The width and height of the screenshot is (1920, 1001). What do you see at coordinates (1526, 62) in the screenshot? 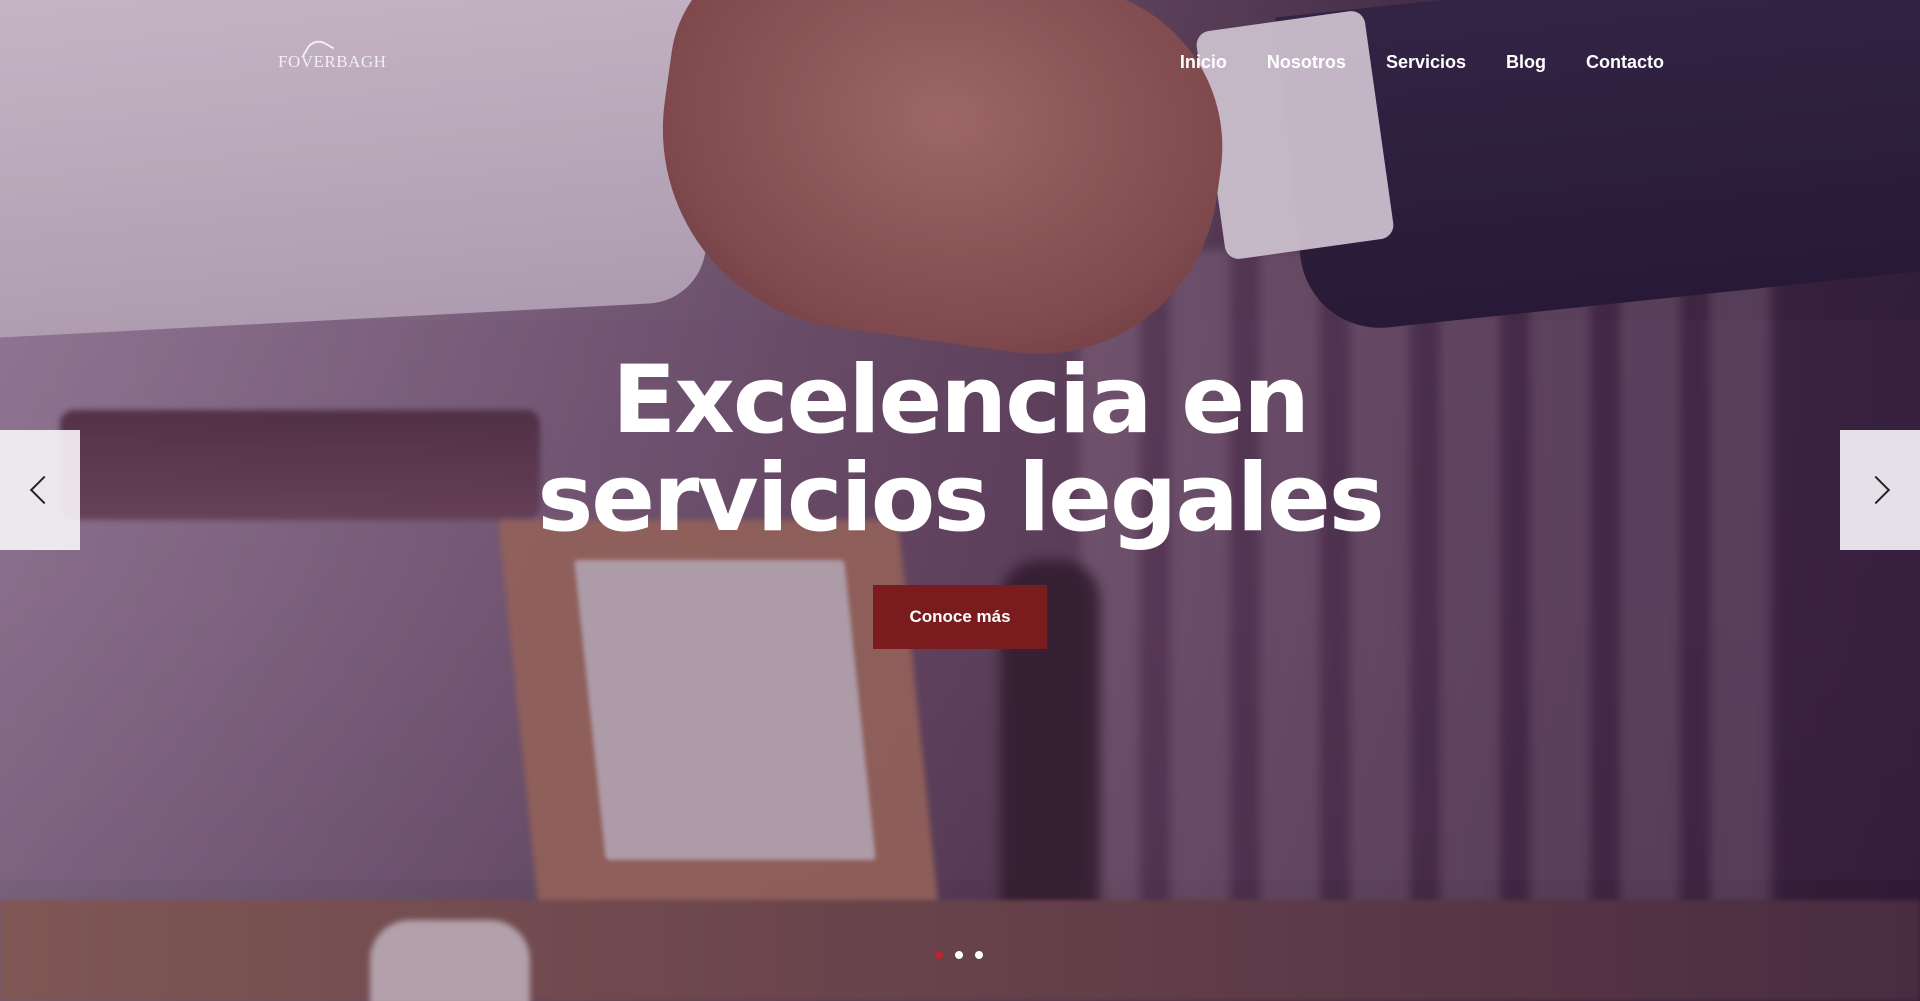
I see `nav-item-blog: Blog` at bounding box center [1526, 62].